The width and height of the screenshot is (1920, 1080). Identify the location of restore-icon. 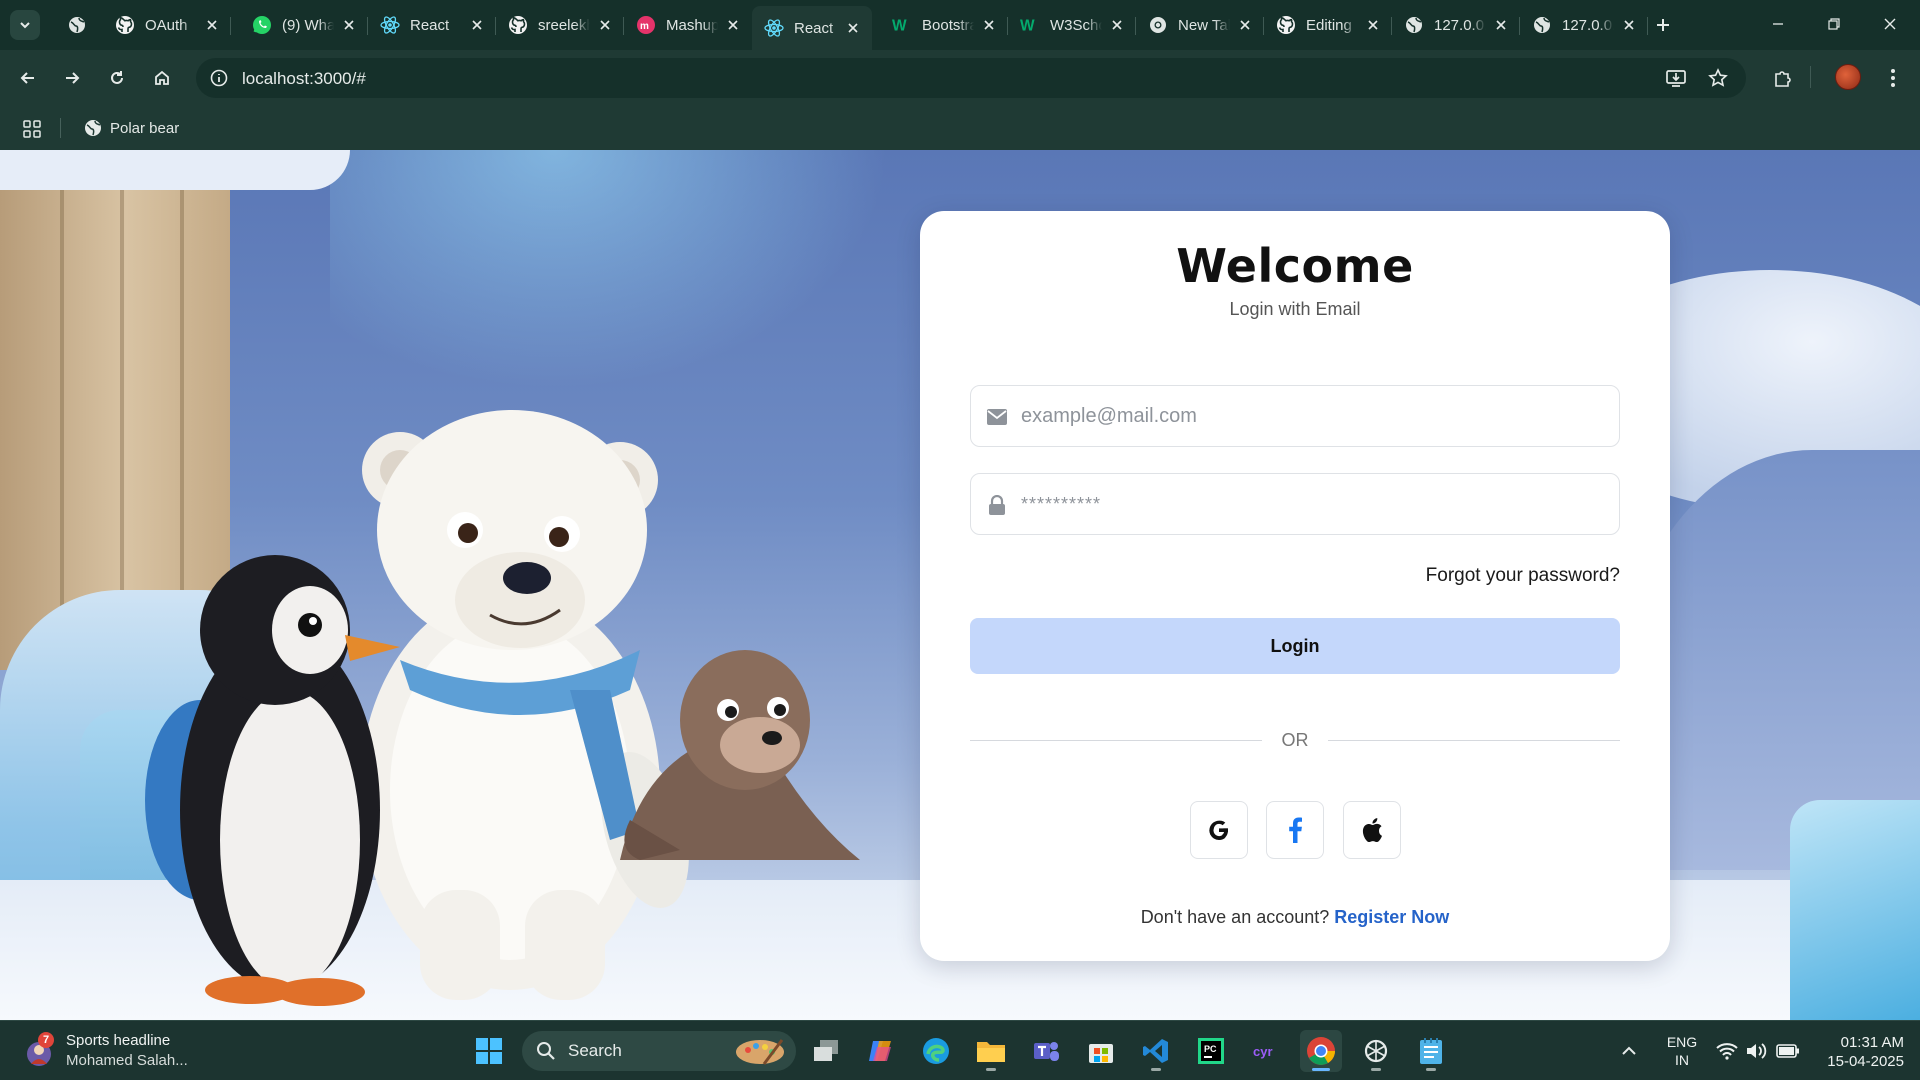
(1834, 24).